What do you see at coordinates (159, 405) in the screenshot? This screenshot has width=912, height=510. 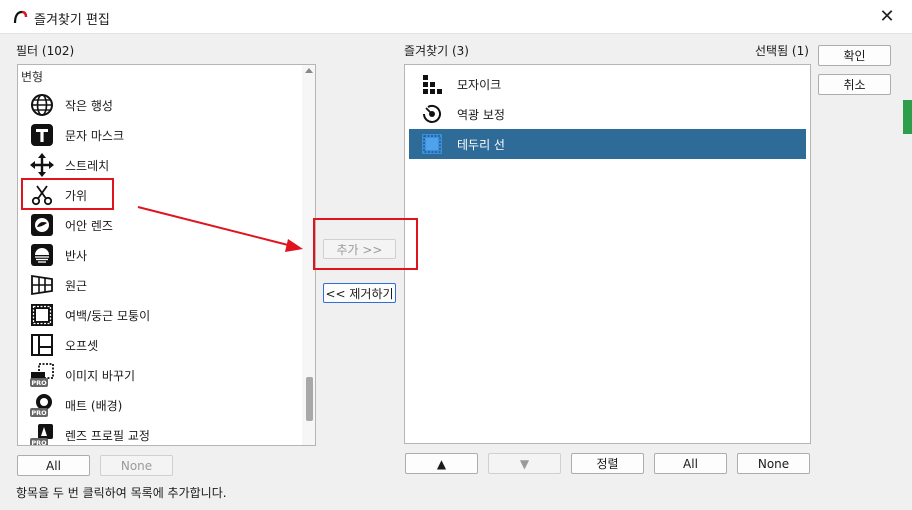 I see `list-item: PRO 매트 (배경)` at bounding box center [159, 405].